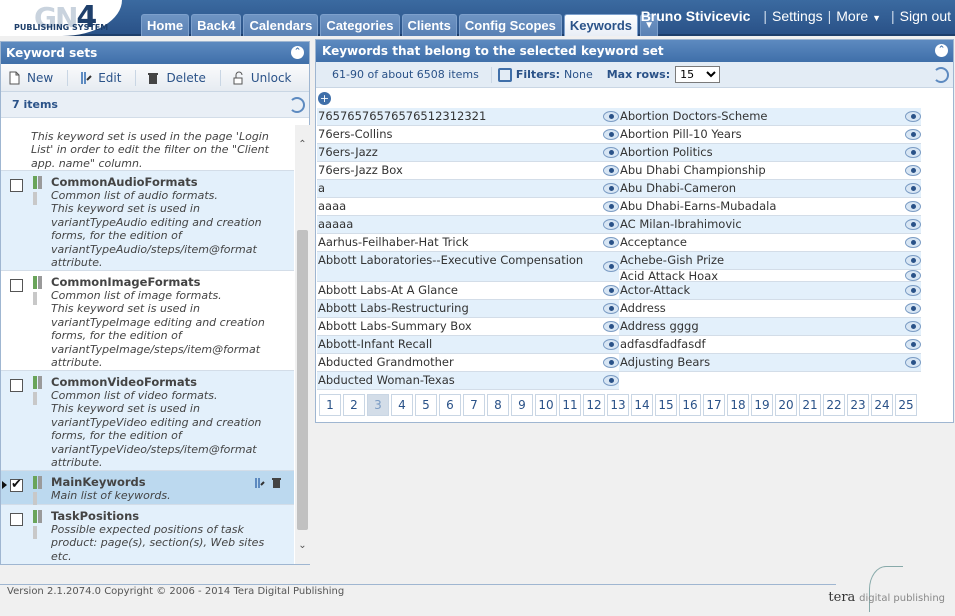 The image size is (955, 616). I want to click on page-button: 2, so click(354, 405).